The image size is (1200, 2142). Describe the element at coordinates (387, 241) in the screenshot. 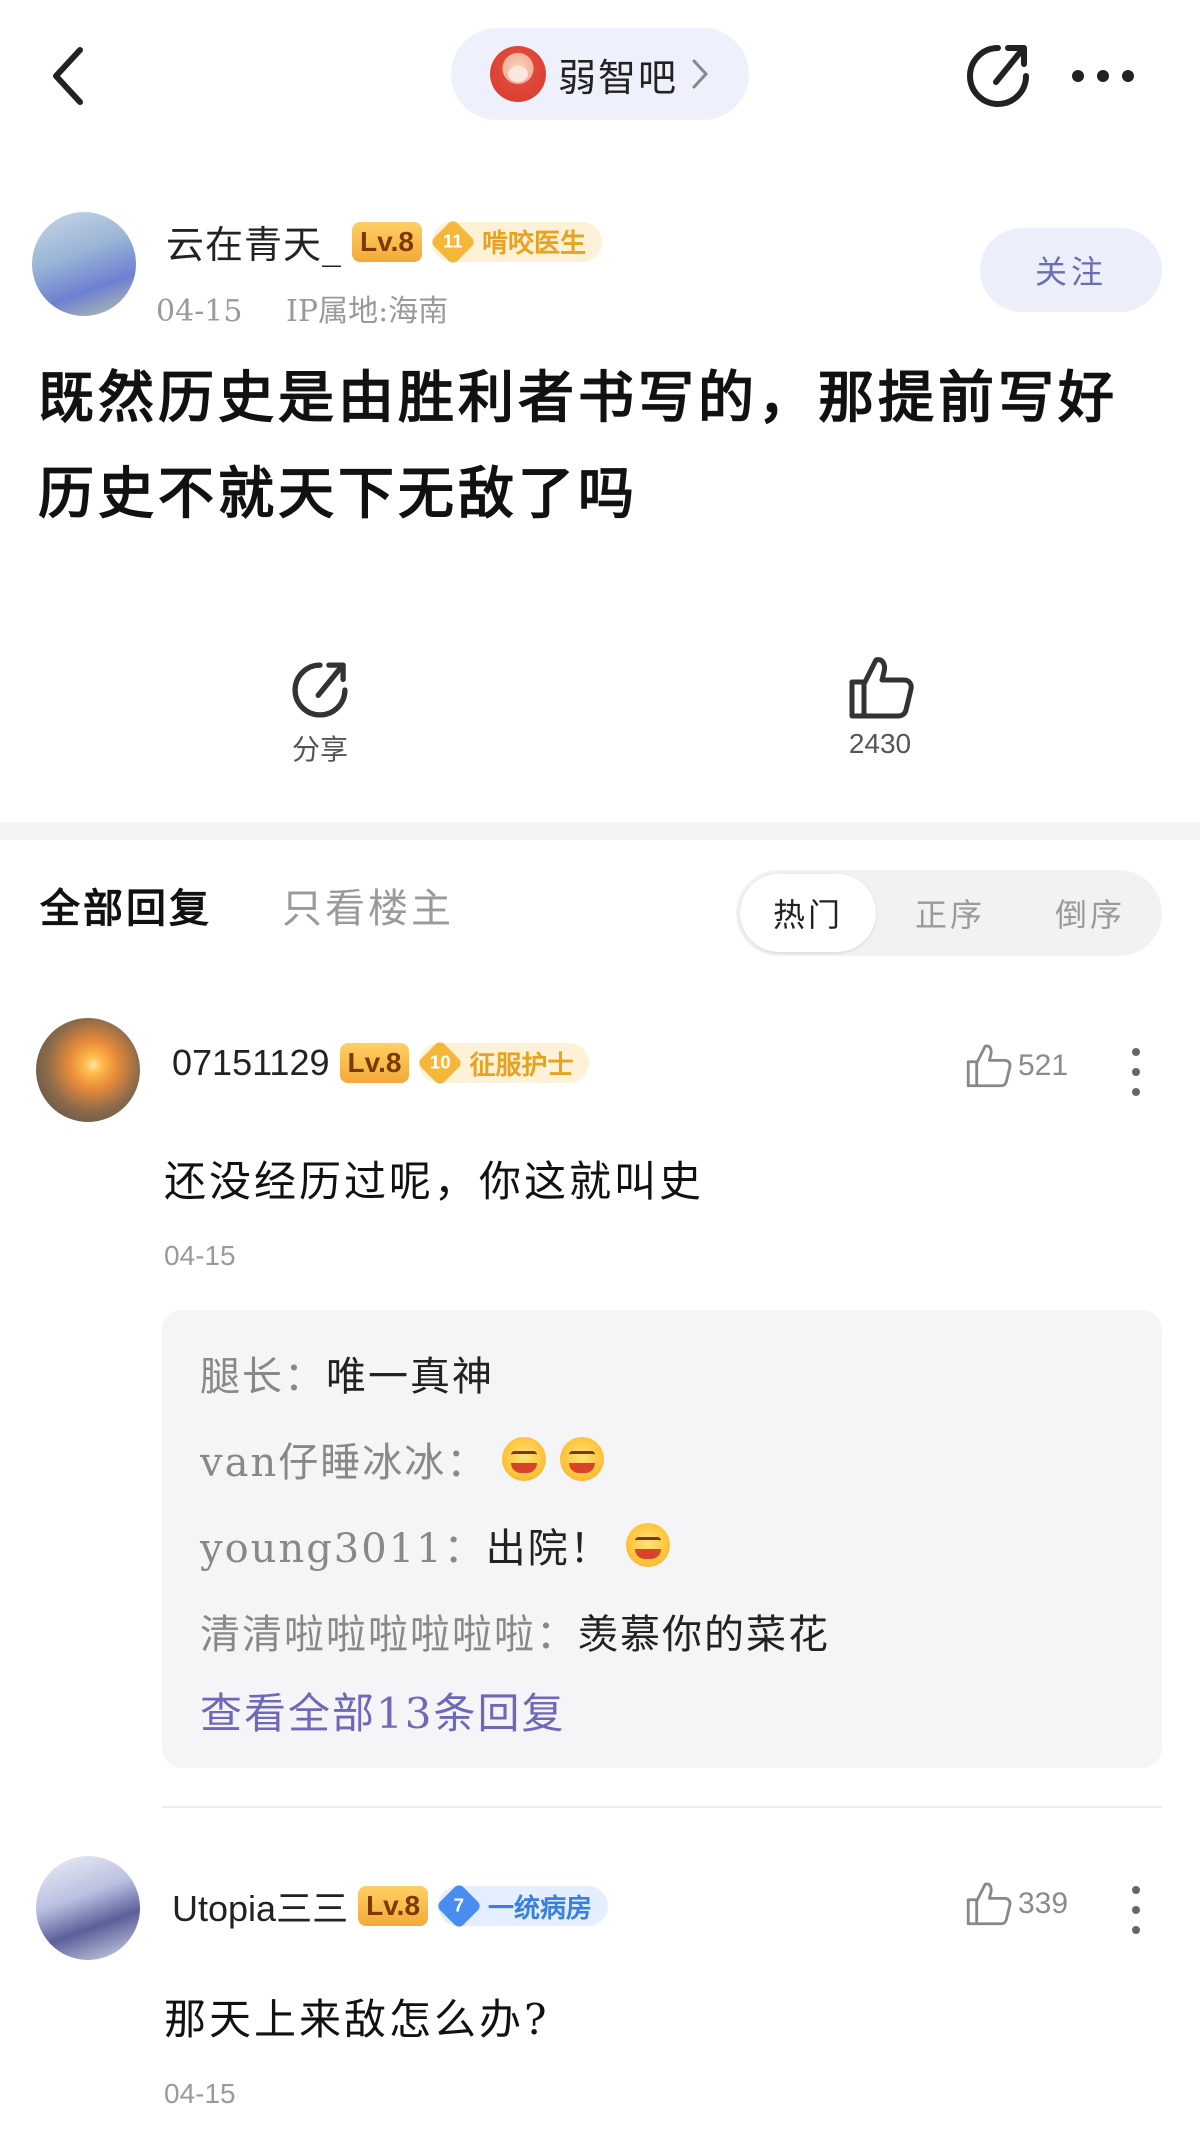

I see `author-level-badge: Lv.8` at that location.